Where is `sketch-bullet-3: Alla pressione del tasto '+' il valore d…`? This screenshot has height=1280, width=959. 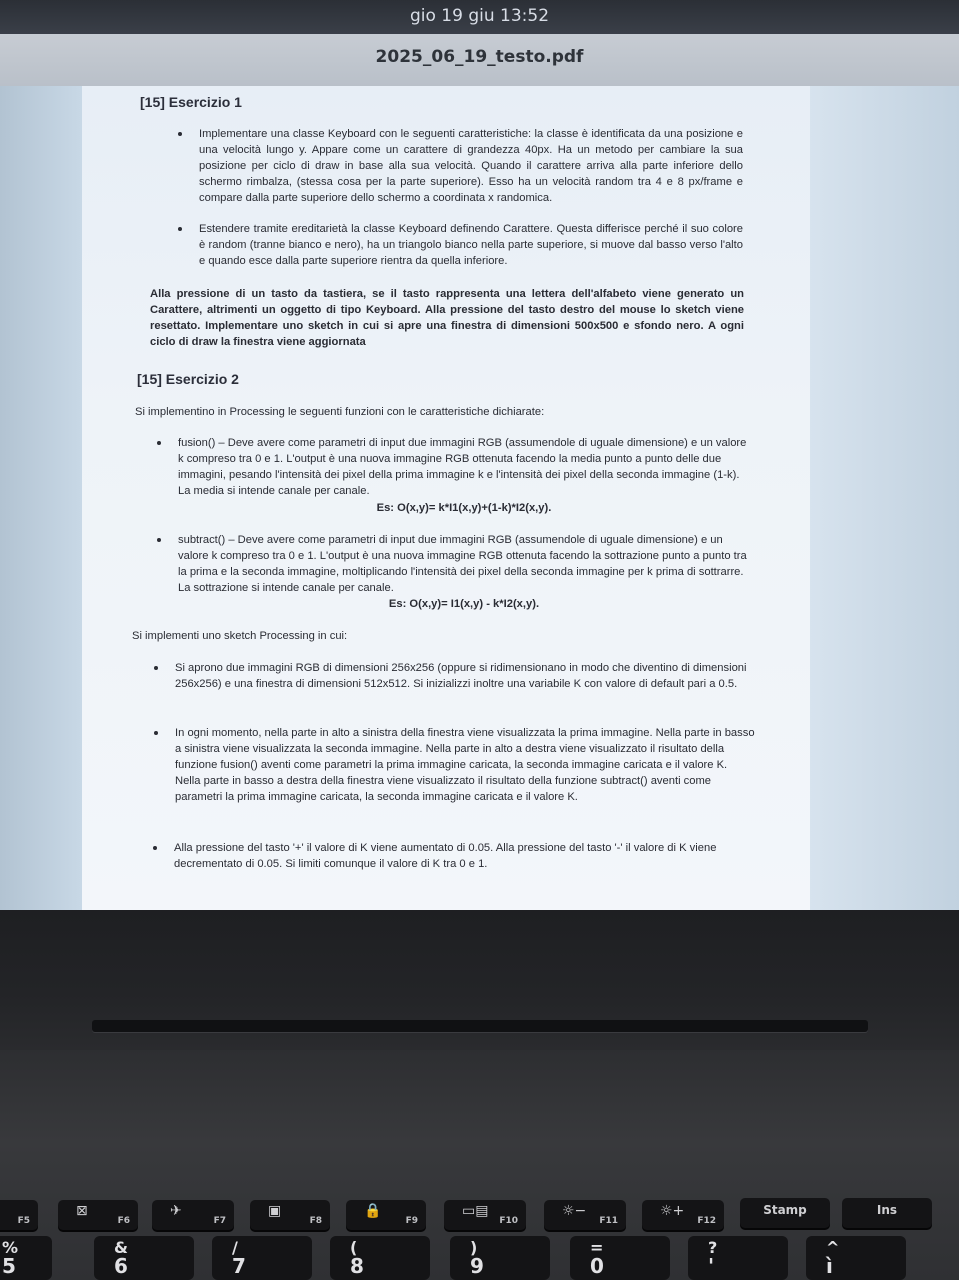
sketch-bullet-3: Alla pressione del tasto '+' il valore d… is located at coordinates (453, 856).